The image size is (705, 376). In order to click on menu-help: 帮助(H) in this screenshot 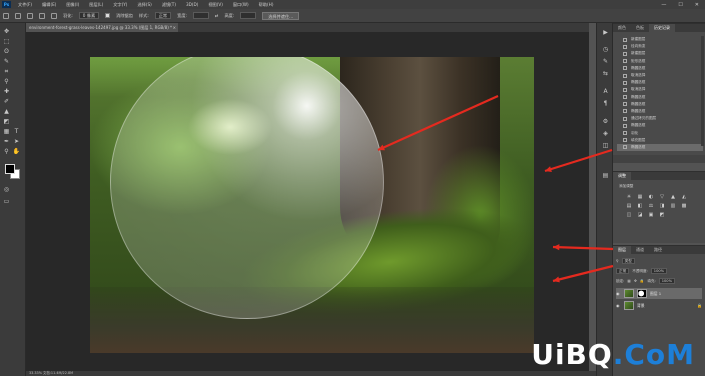, I will do `click(266, 5)`.